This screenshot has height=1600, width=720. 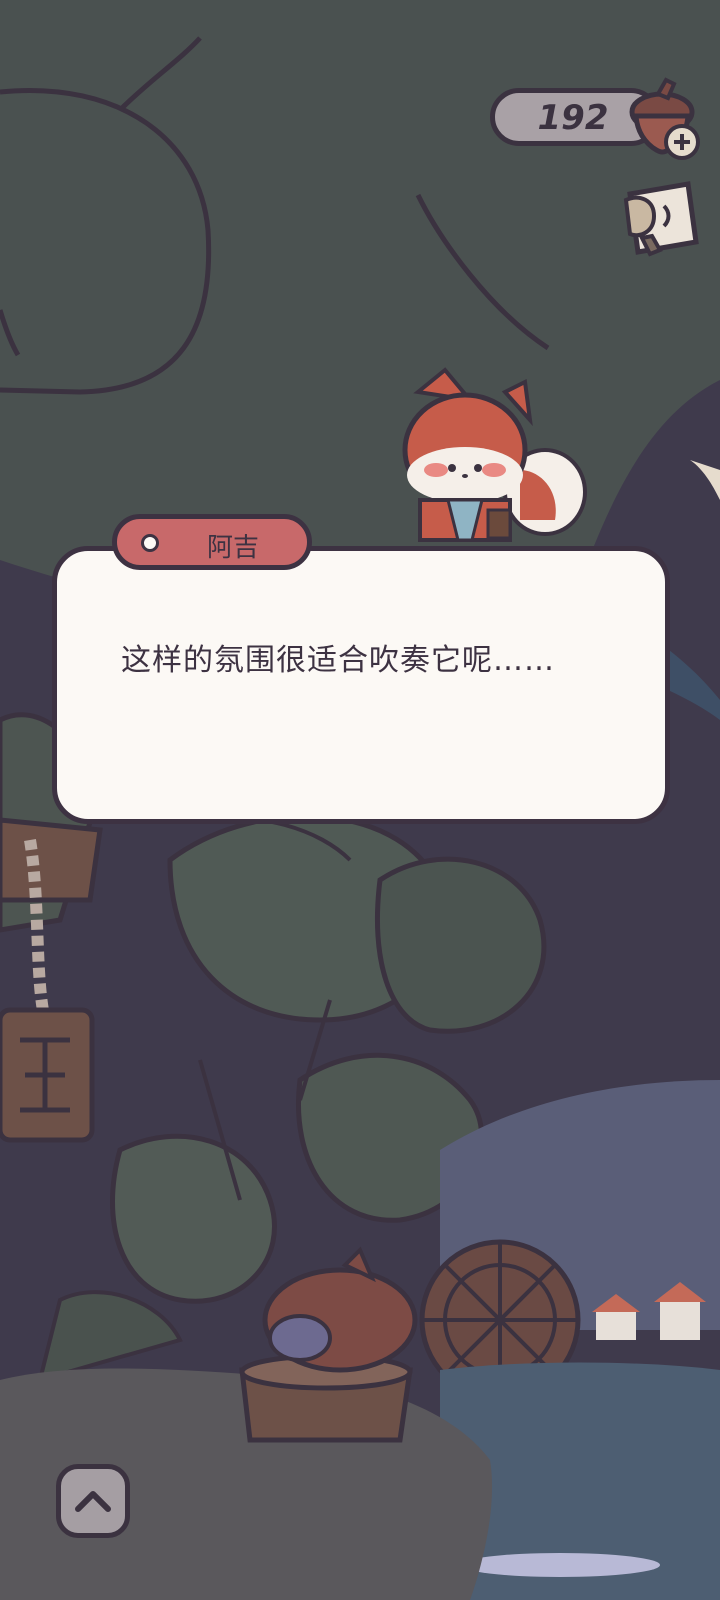 I want to click on speaker-dot-icon, so click(x=150, y=543).